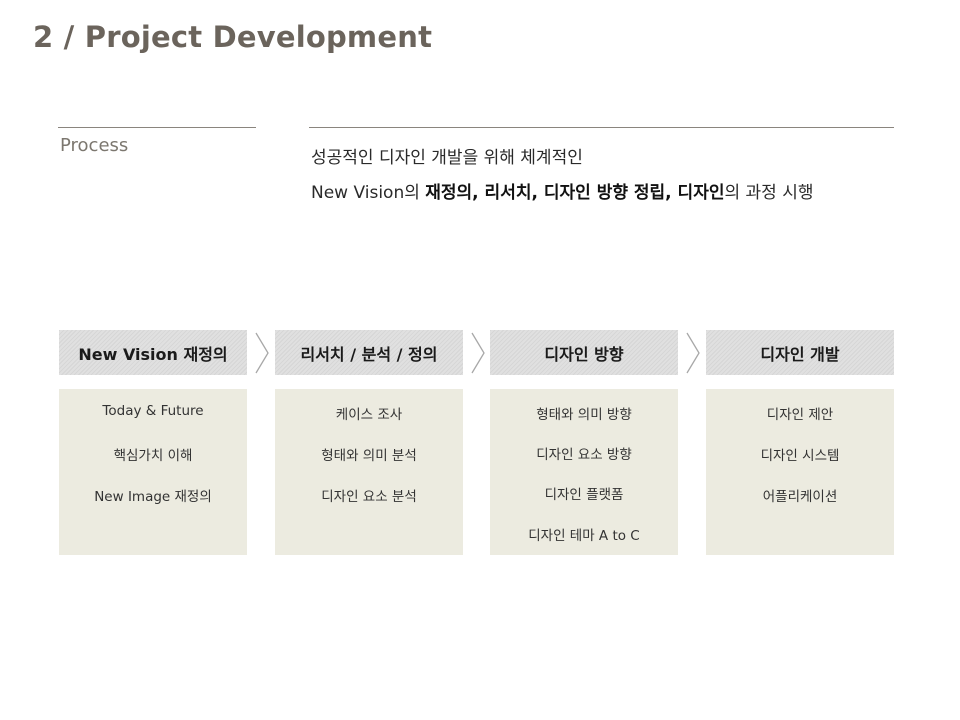 The height and width of the screenshot is (720, 960). Describe the element at coordinates (575, 193) in the screenshot. I see `description-emphasis: 재정의, 리서치, 디자인 방향 정립, 디자인` at that location.